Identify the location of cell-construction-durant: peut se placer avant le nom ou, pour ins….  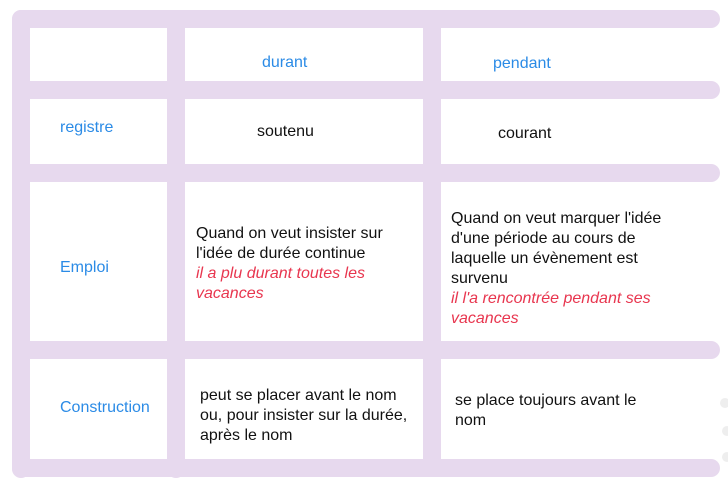
(303, 416).